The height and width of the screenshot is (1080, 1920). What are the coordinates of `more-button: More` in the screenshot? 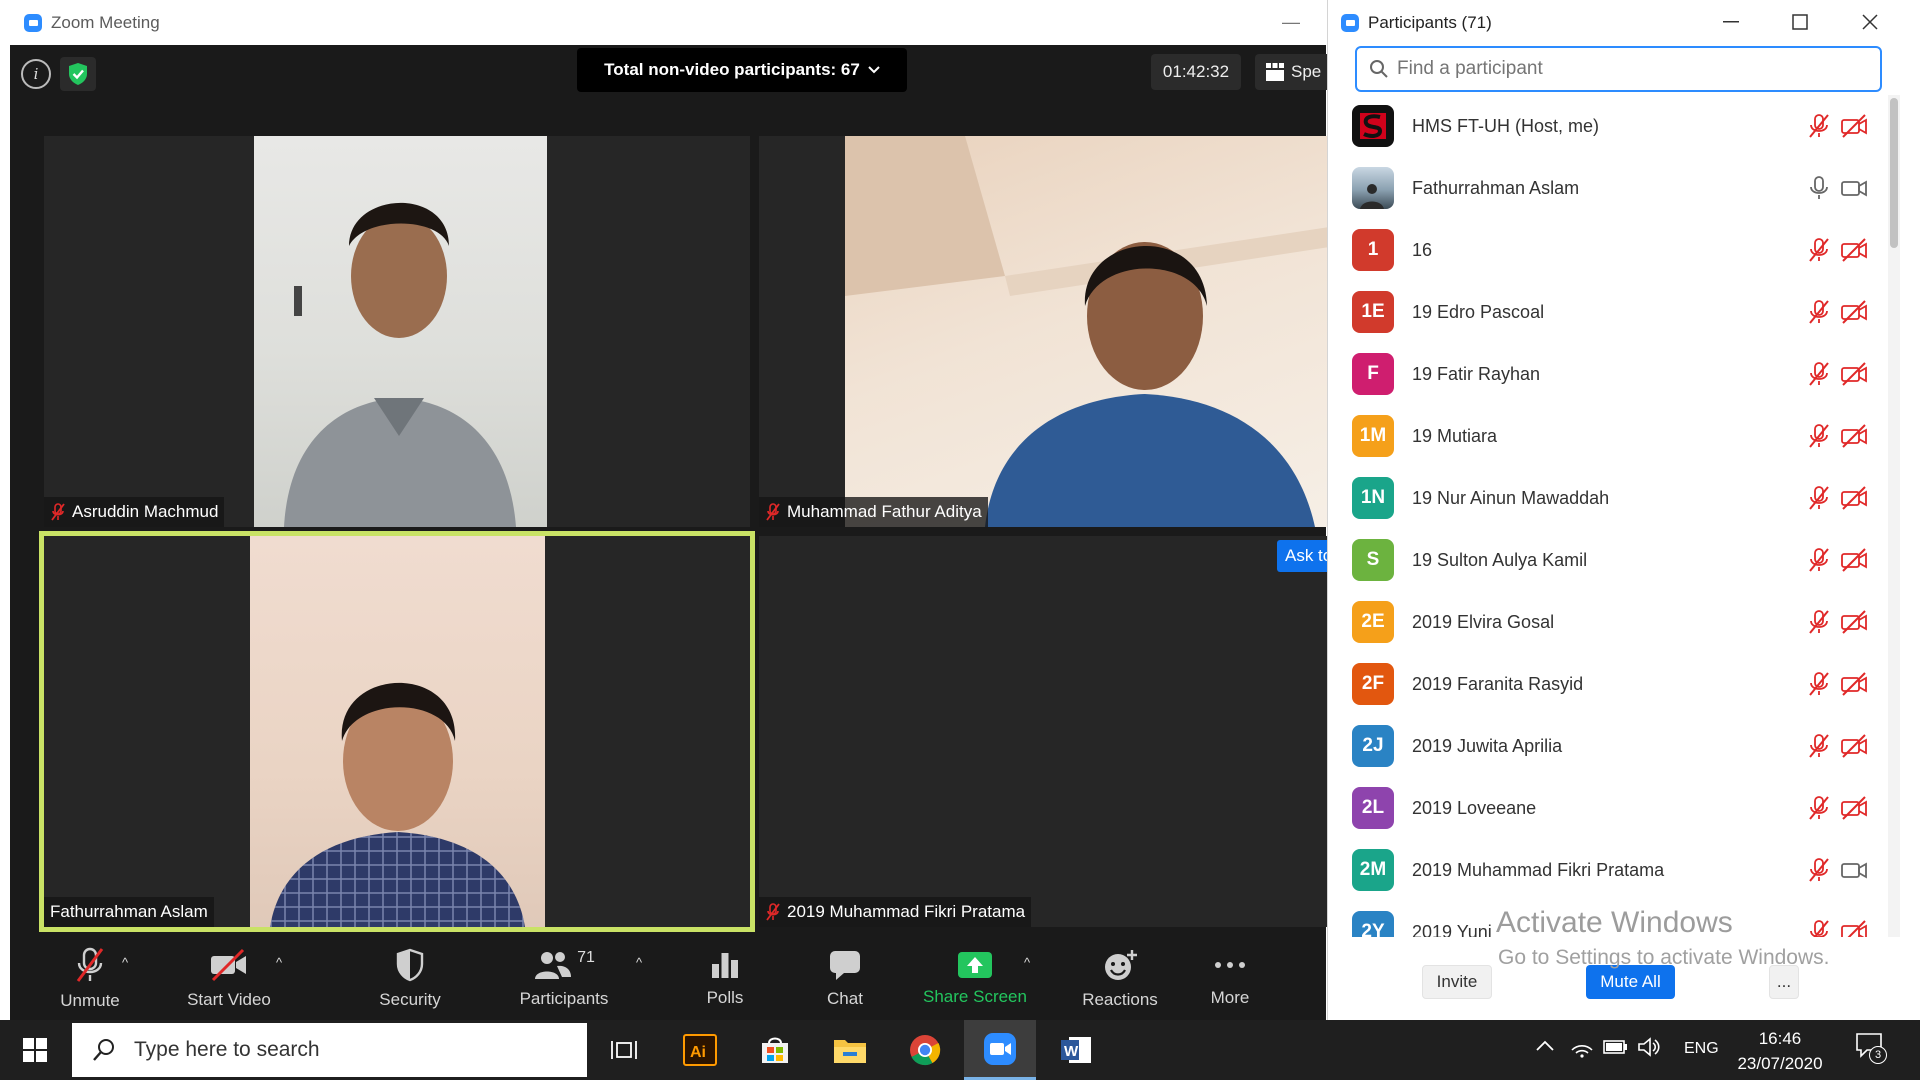 It's located at (1230, 978).